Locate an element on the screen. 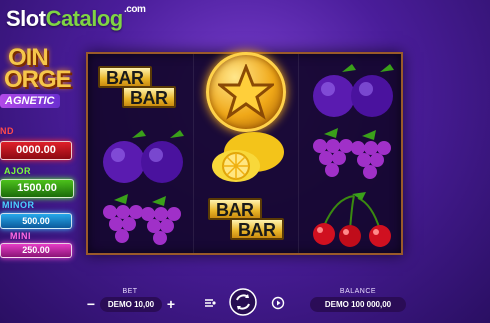  symbol-star-coin is located at coordinates (246, 92).